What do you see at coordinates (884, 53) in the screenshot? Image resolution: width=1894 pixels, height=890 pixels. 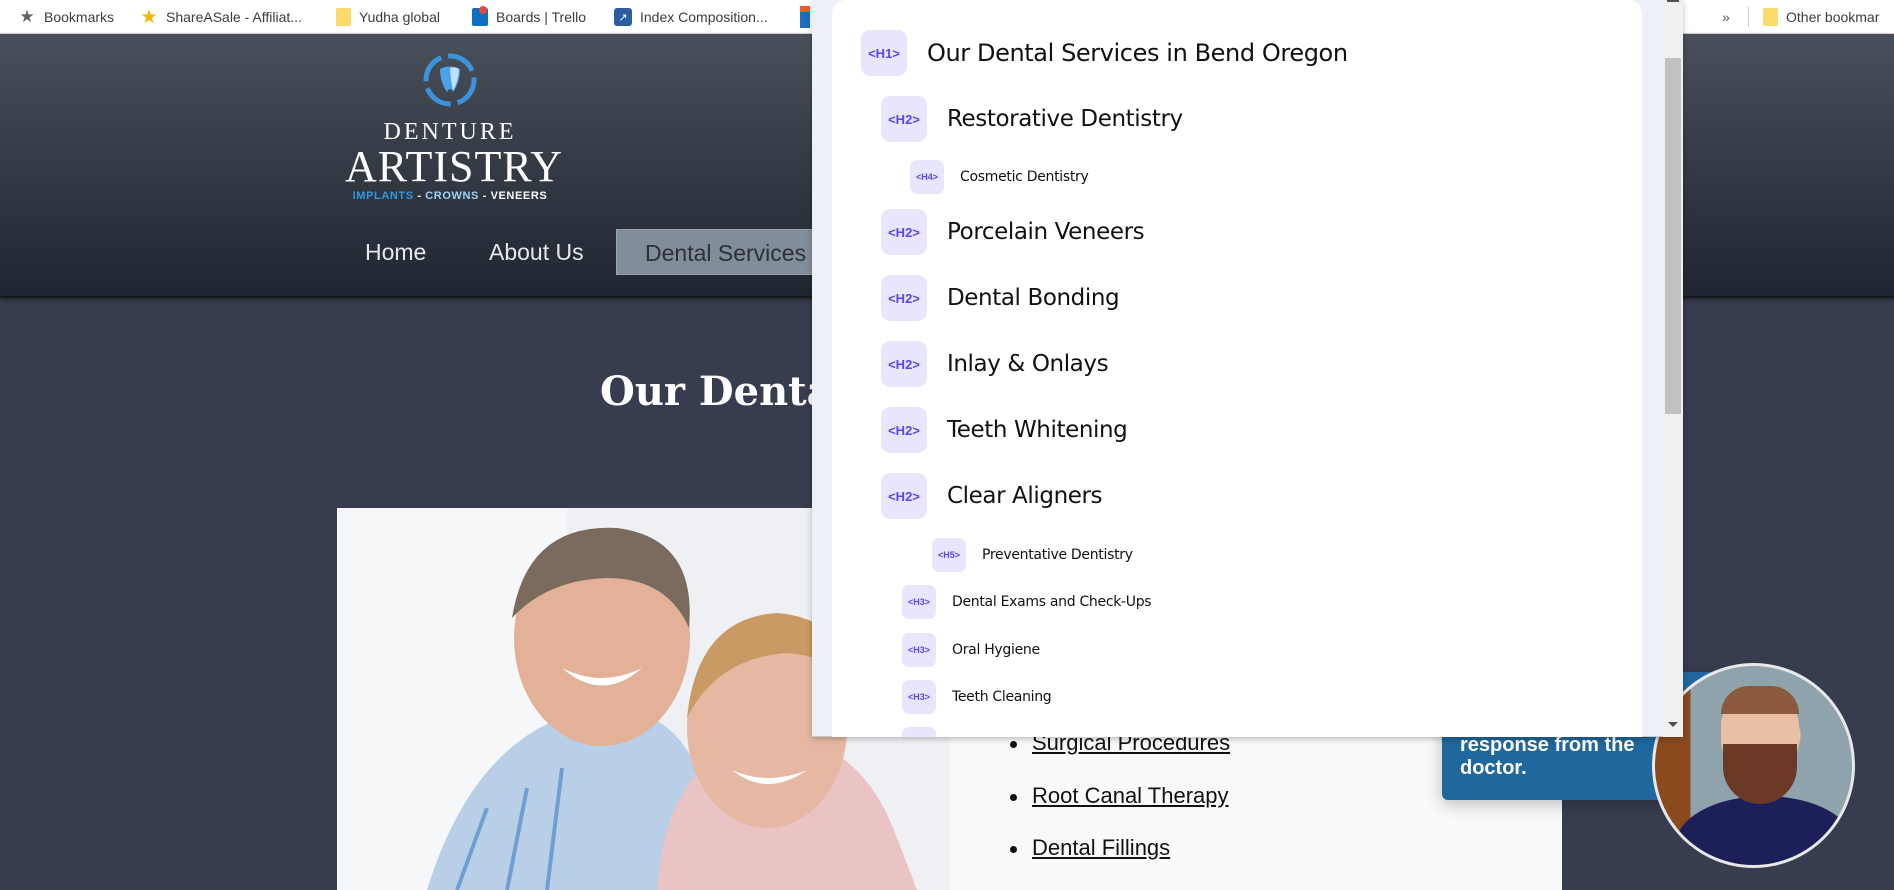 I see `heading-tag-badge: <H1>` at bounding box center [884, 53].